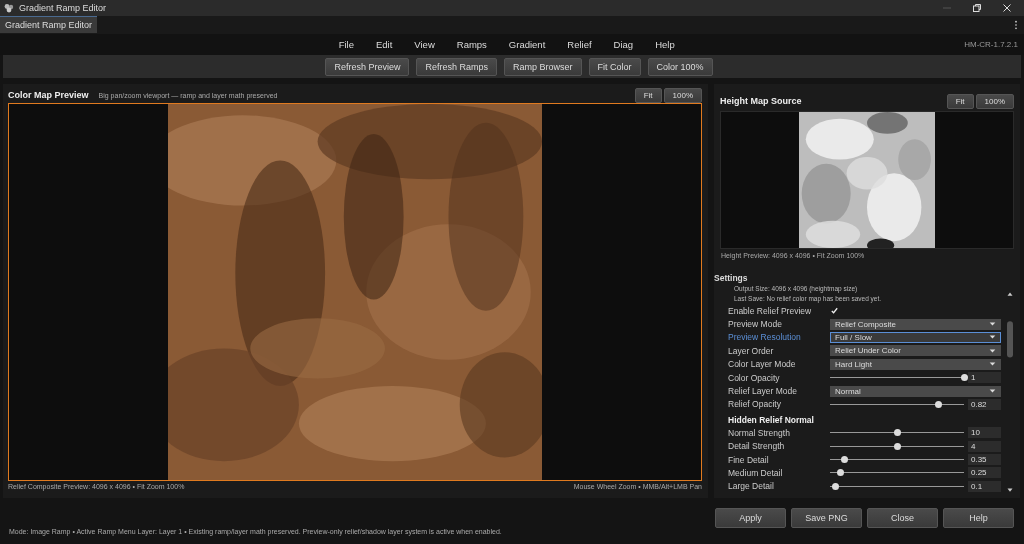 The image size is (1024, 544). Describe the element at coordinates (1016, 25) in the screenshot. I see `more-icon` at that location.